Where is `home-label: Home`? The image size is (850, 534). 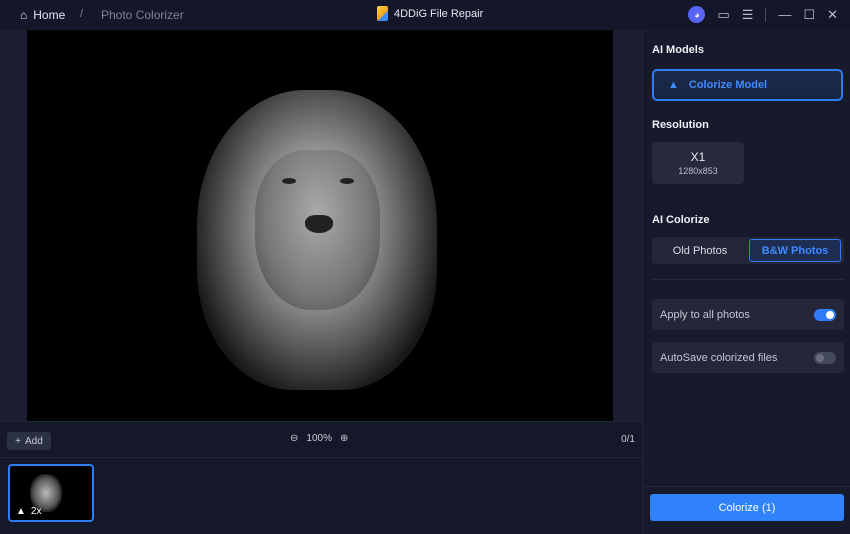 home-label: Home is located at coordinates (49, 15).